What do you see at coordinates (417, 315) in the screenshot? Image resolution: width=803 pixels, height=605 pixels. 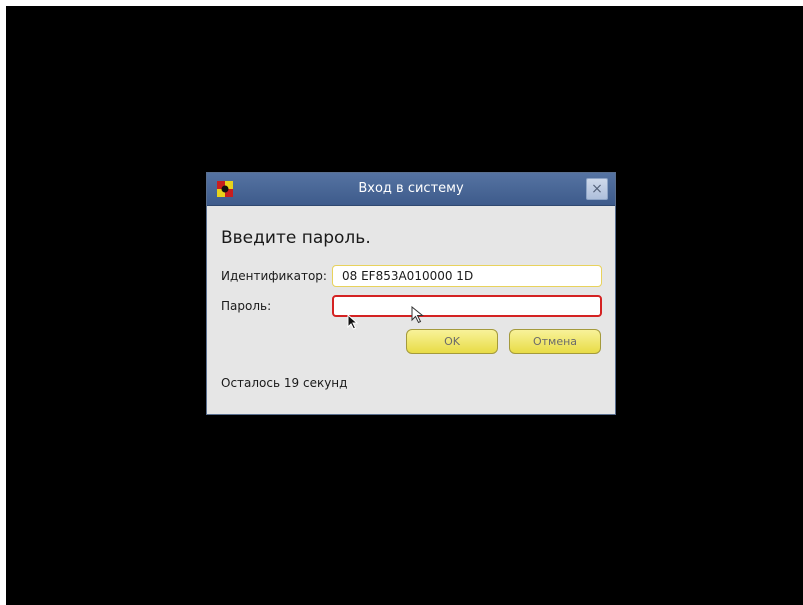 I see `hollow-pointer-icon` at bounding box center [417, 315].